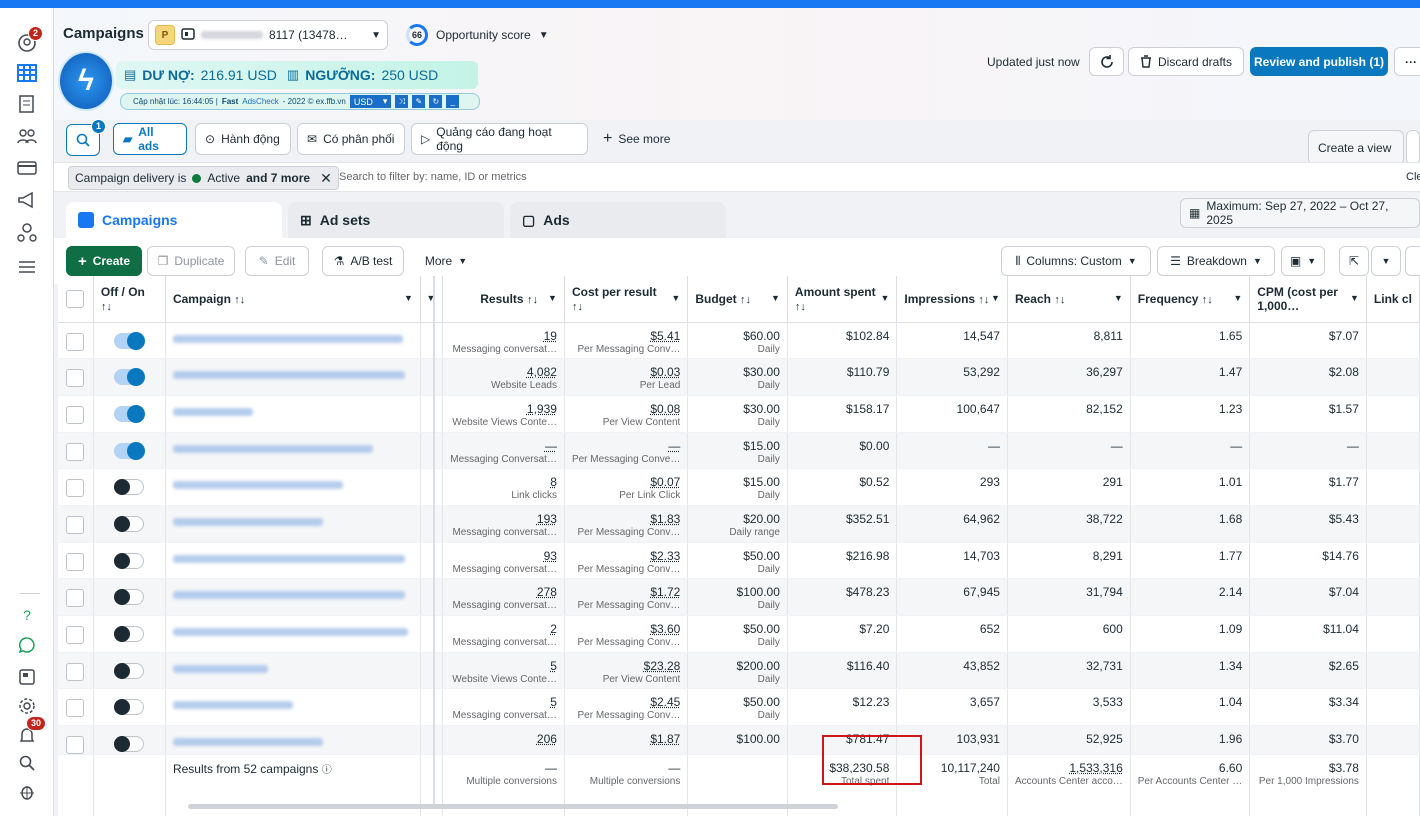 Image resolution: width=1420 pixels, height=816 pixels. What do you see at coordinates (191, 261) in the screenshot?
I see `duplicate-button: ❐ Duplicate` at bounding box center [191, 261].